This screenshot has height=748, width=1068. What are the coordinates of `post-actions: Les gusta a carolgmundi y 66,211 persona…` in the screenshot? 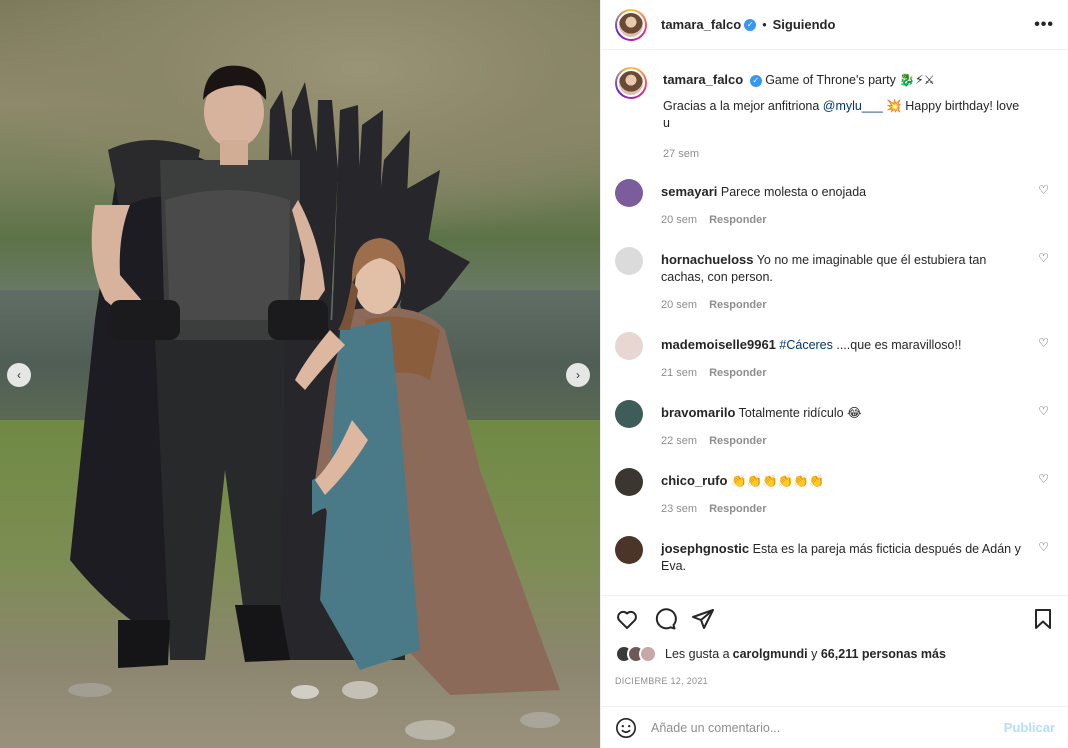 It's located at (834, 640).